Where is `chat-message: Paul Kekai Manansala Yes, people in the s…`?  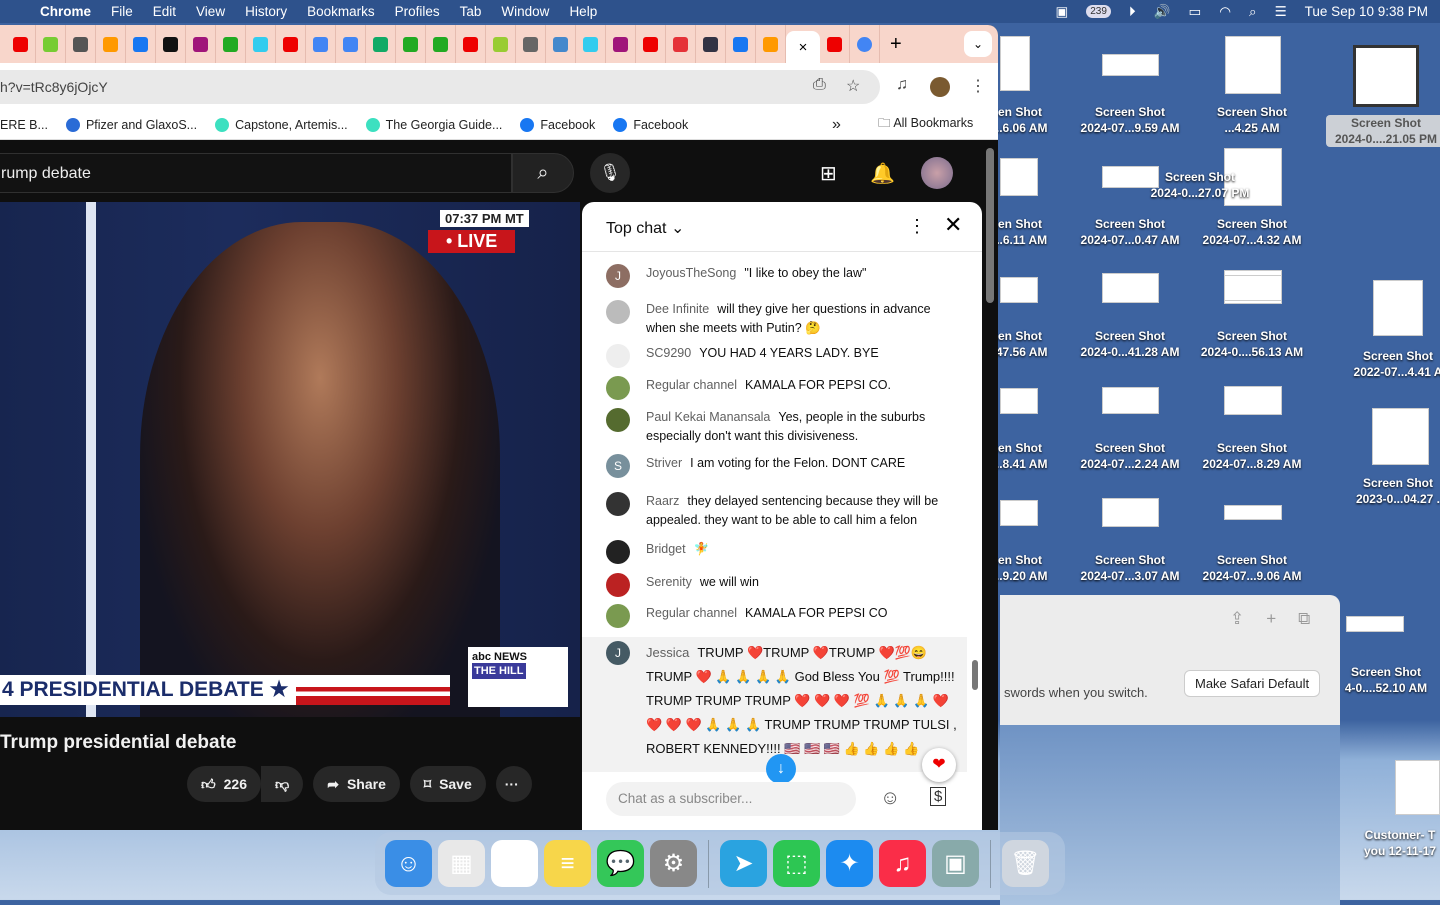 chat-message: Paul Kekai Manansala Yes, people in the s… is located at coordinates (776, 427).